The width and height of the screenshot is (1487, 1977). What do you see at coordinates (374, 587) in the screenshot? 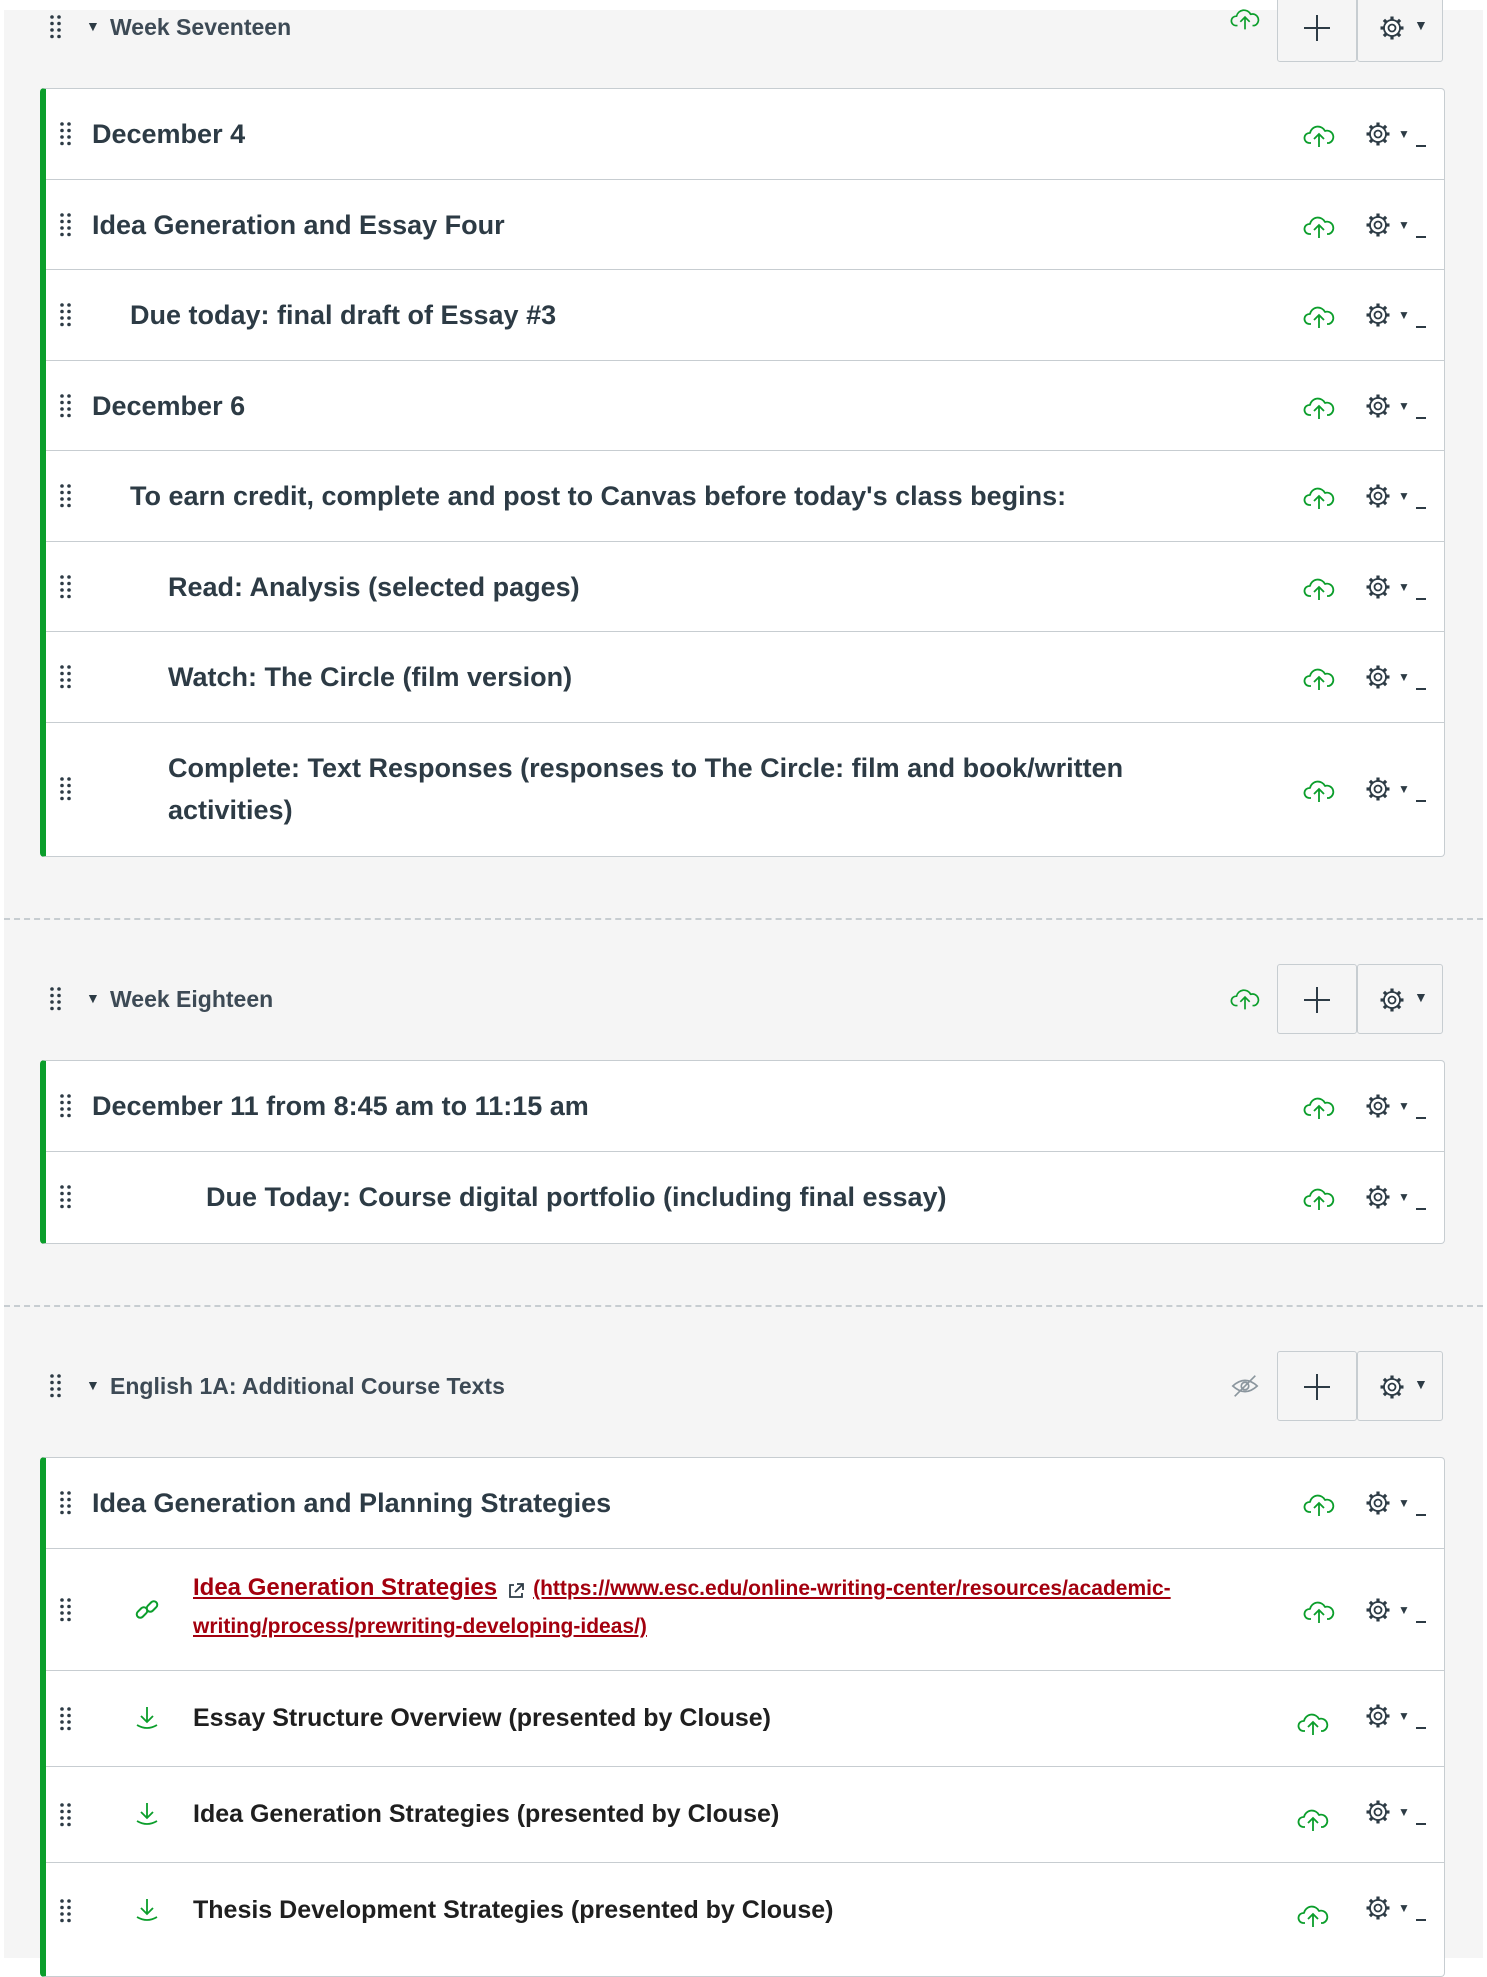
I see `item-title: Read: Analysis (selected pages)` at bounding box center [374, 587].